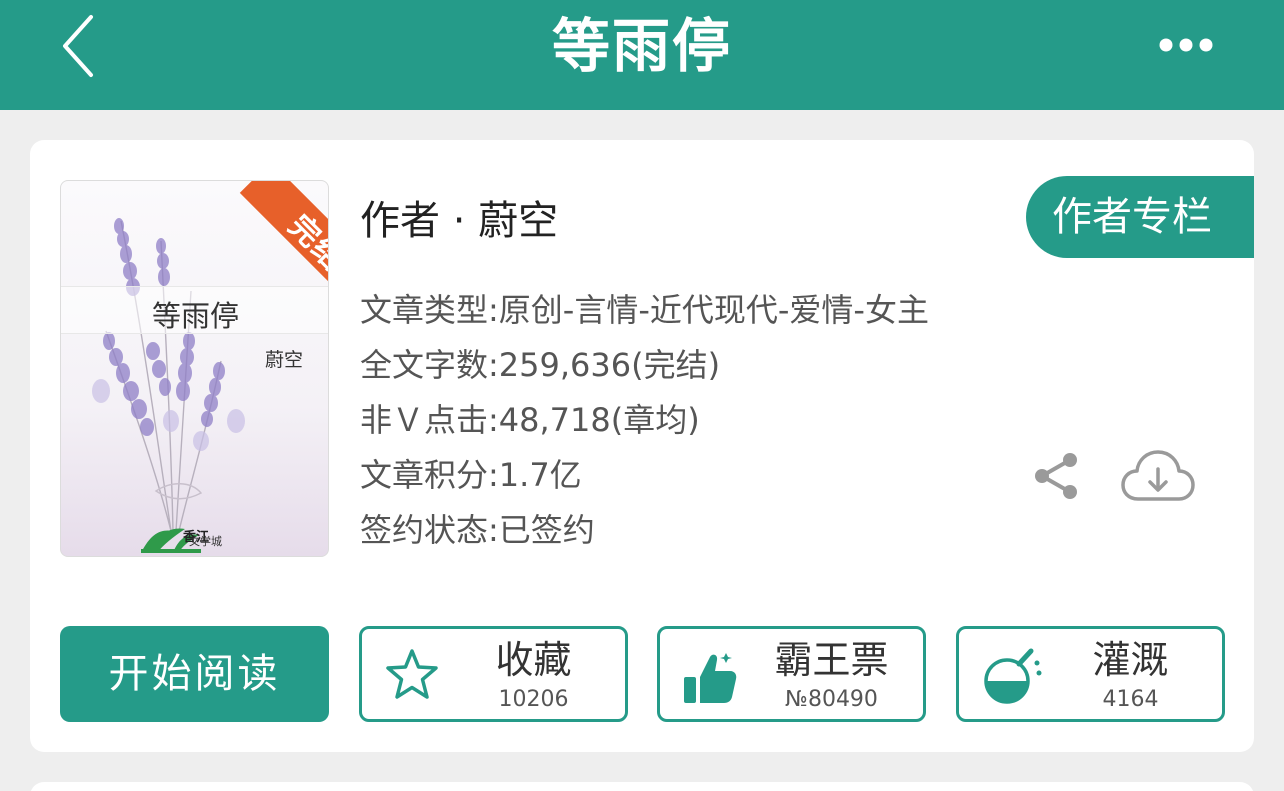 This screenshot has height=791, width=1284. I want to click on cloud-download-icon, so click(1158, 475).